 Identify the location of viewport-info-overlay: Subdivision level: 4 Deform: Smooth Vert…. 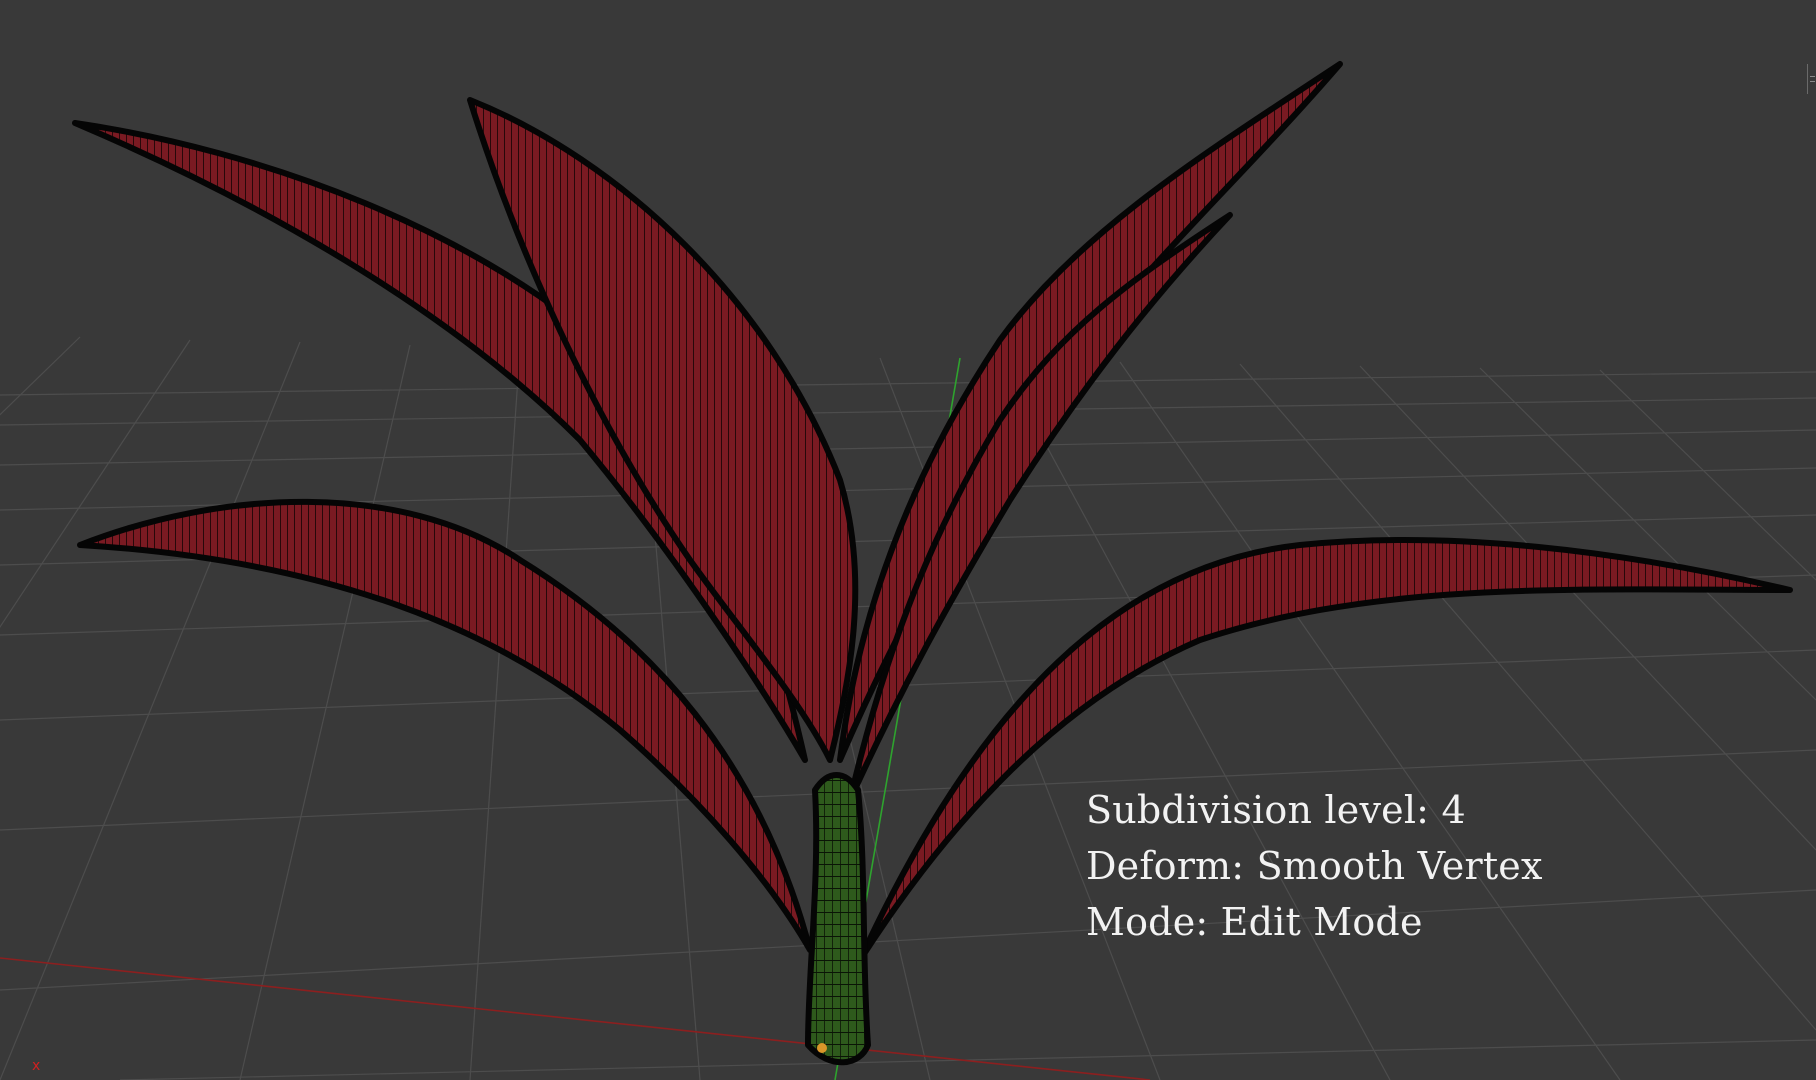
(1314, 866).